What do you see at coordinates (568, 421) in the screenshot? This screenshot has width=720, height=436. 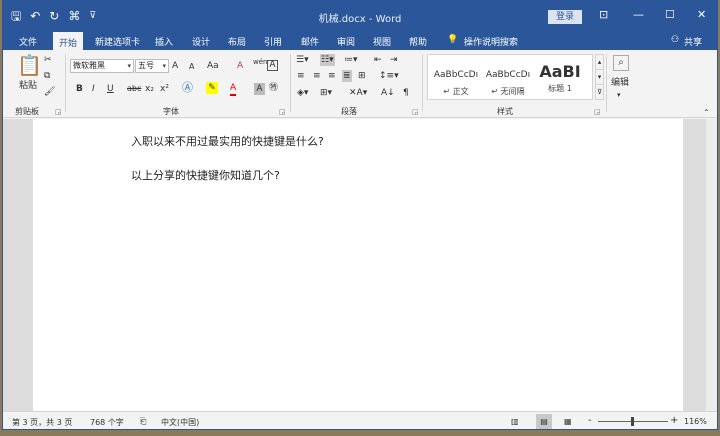 I see `web-layout-icon: ▦` at bounding box center [568, 421].